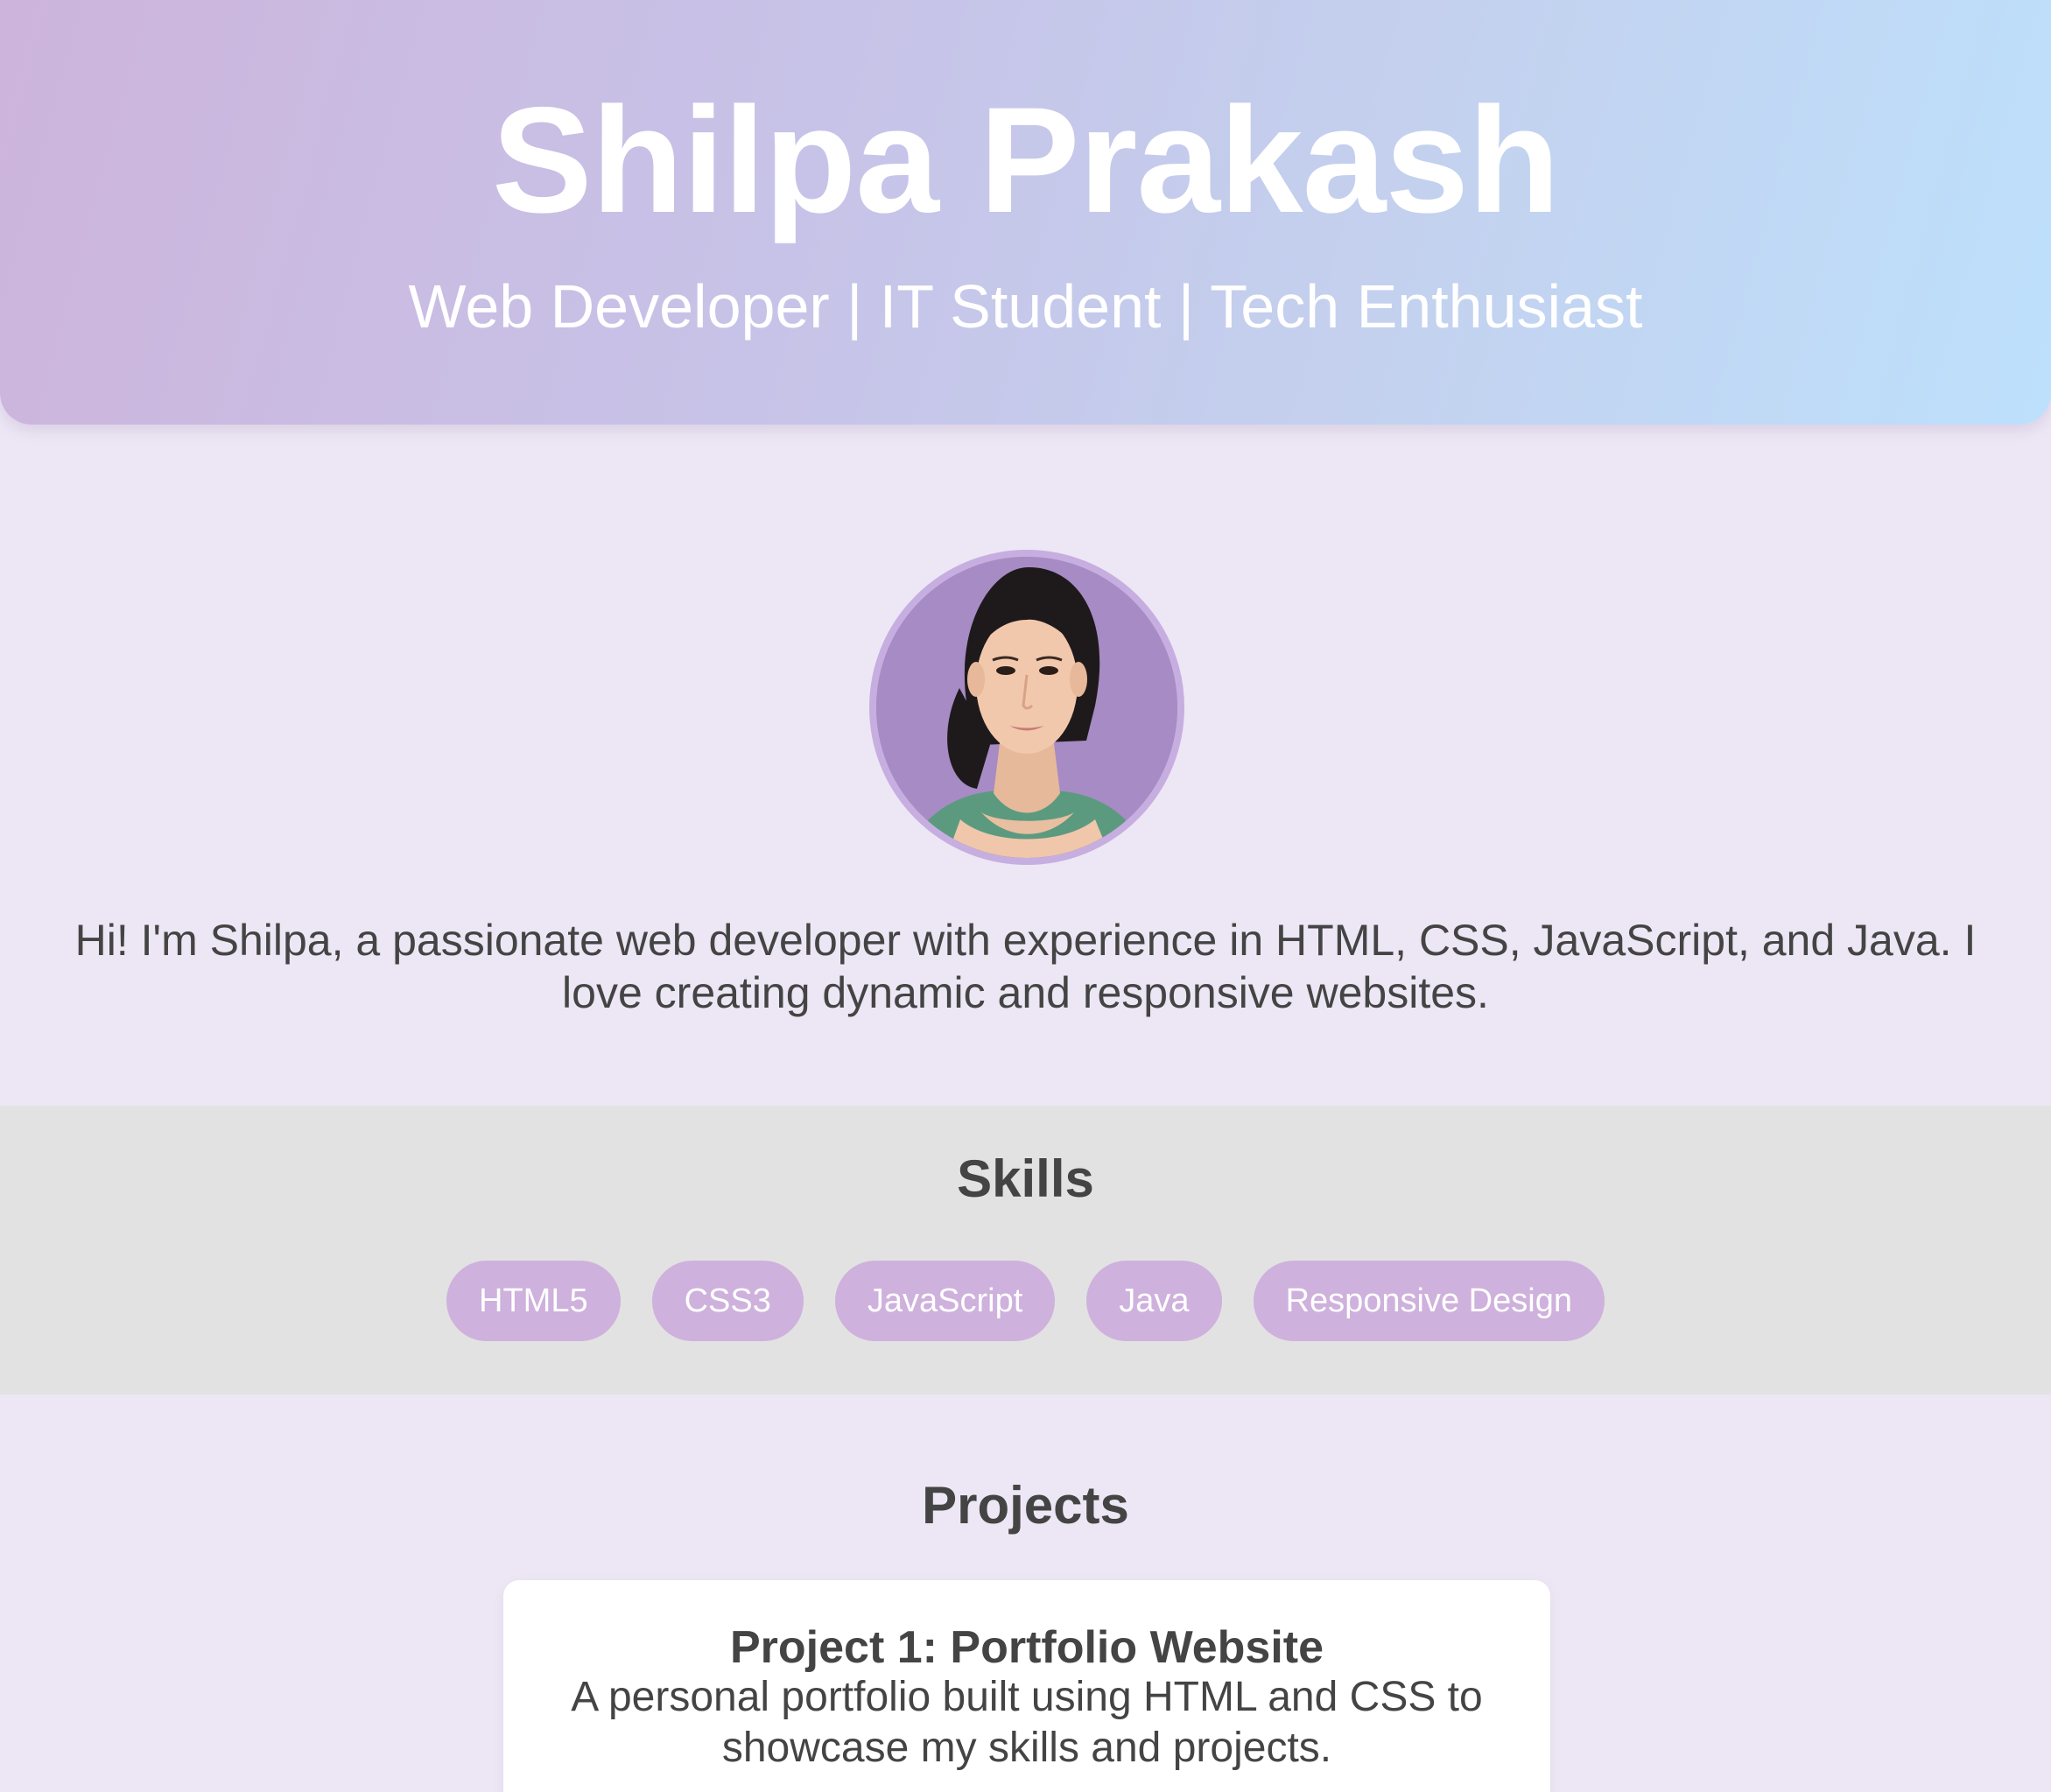 This screenshot has width=2051, height=1792. Describe the element at coordinates (1025, 160) in the screenshot. I see `page-title: Shilpa Prakash` at that location.